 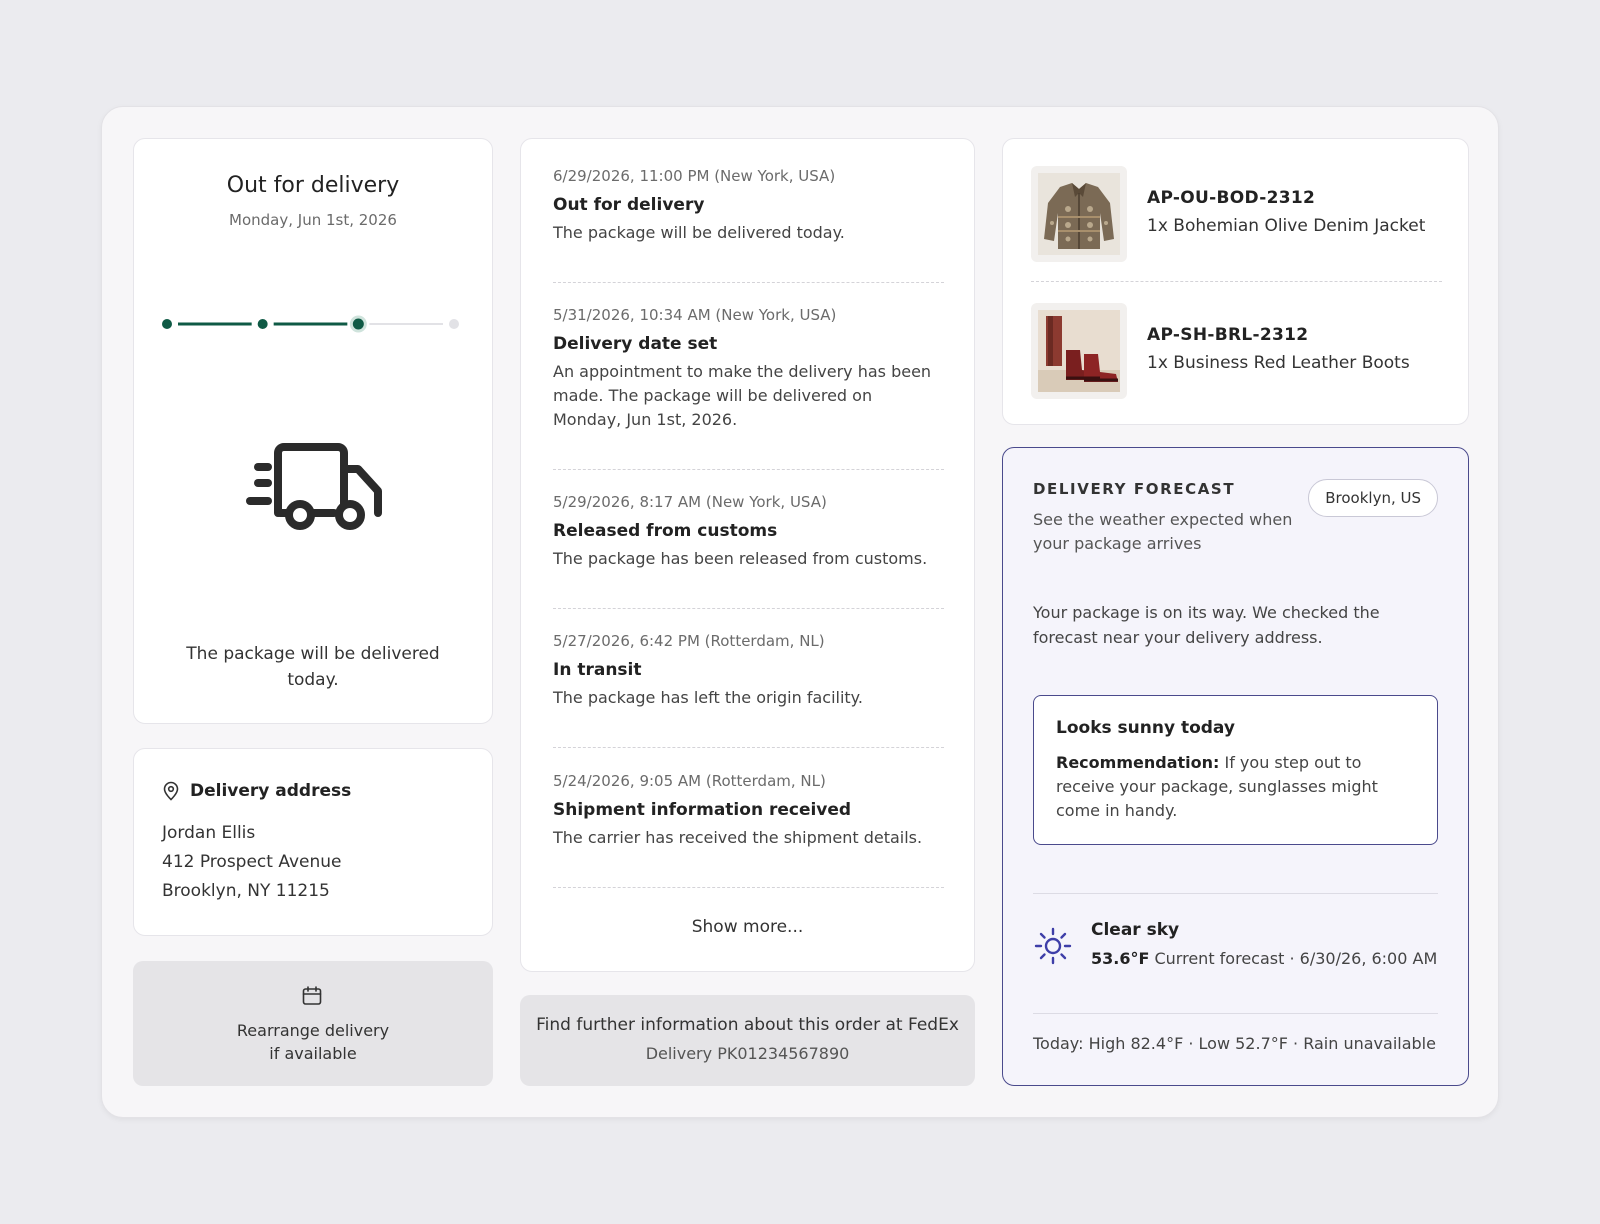 I want to click on jacket-image, so click(x=1079, y=214).